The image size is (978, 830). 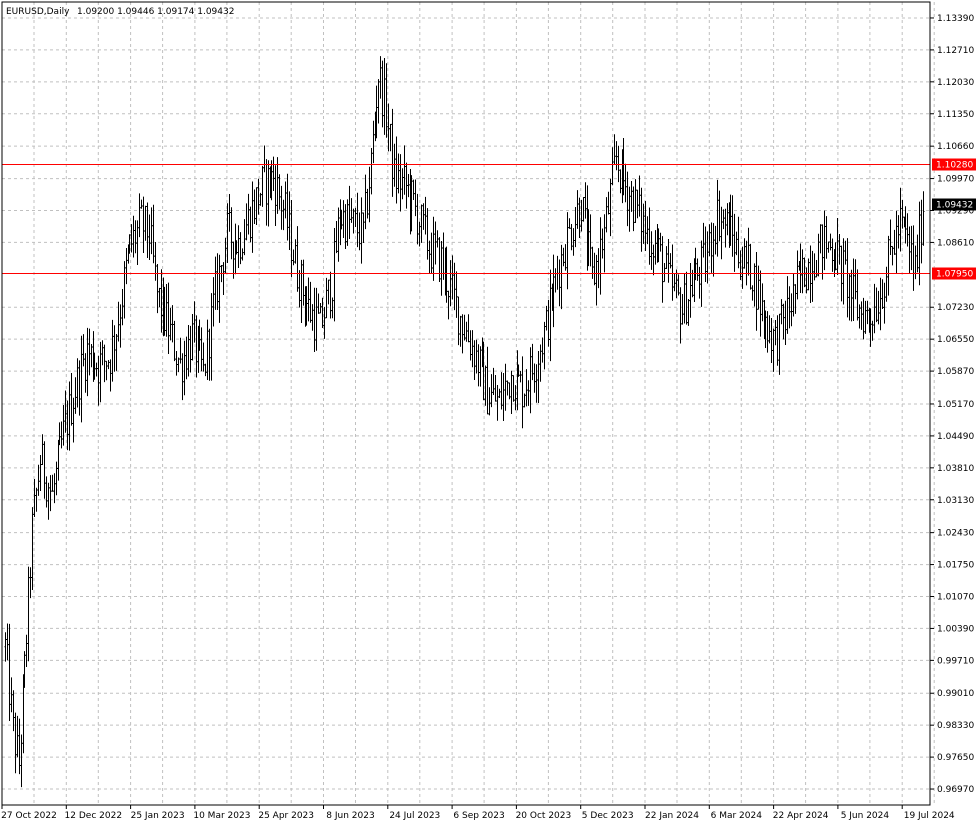 I want to click on y-tick-label: 0.97650, so click(x=955, y=758).